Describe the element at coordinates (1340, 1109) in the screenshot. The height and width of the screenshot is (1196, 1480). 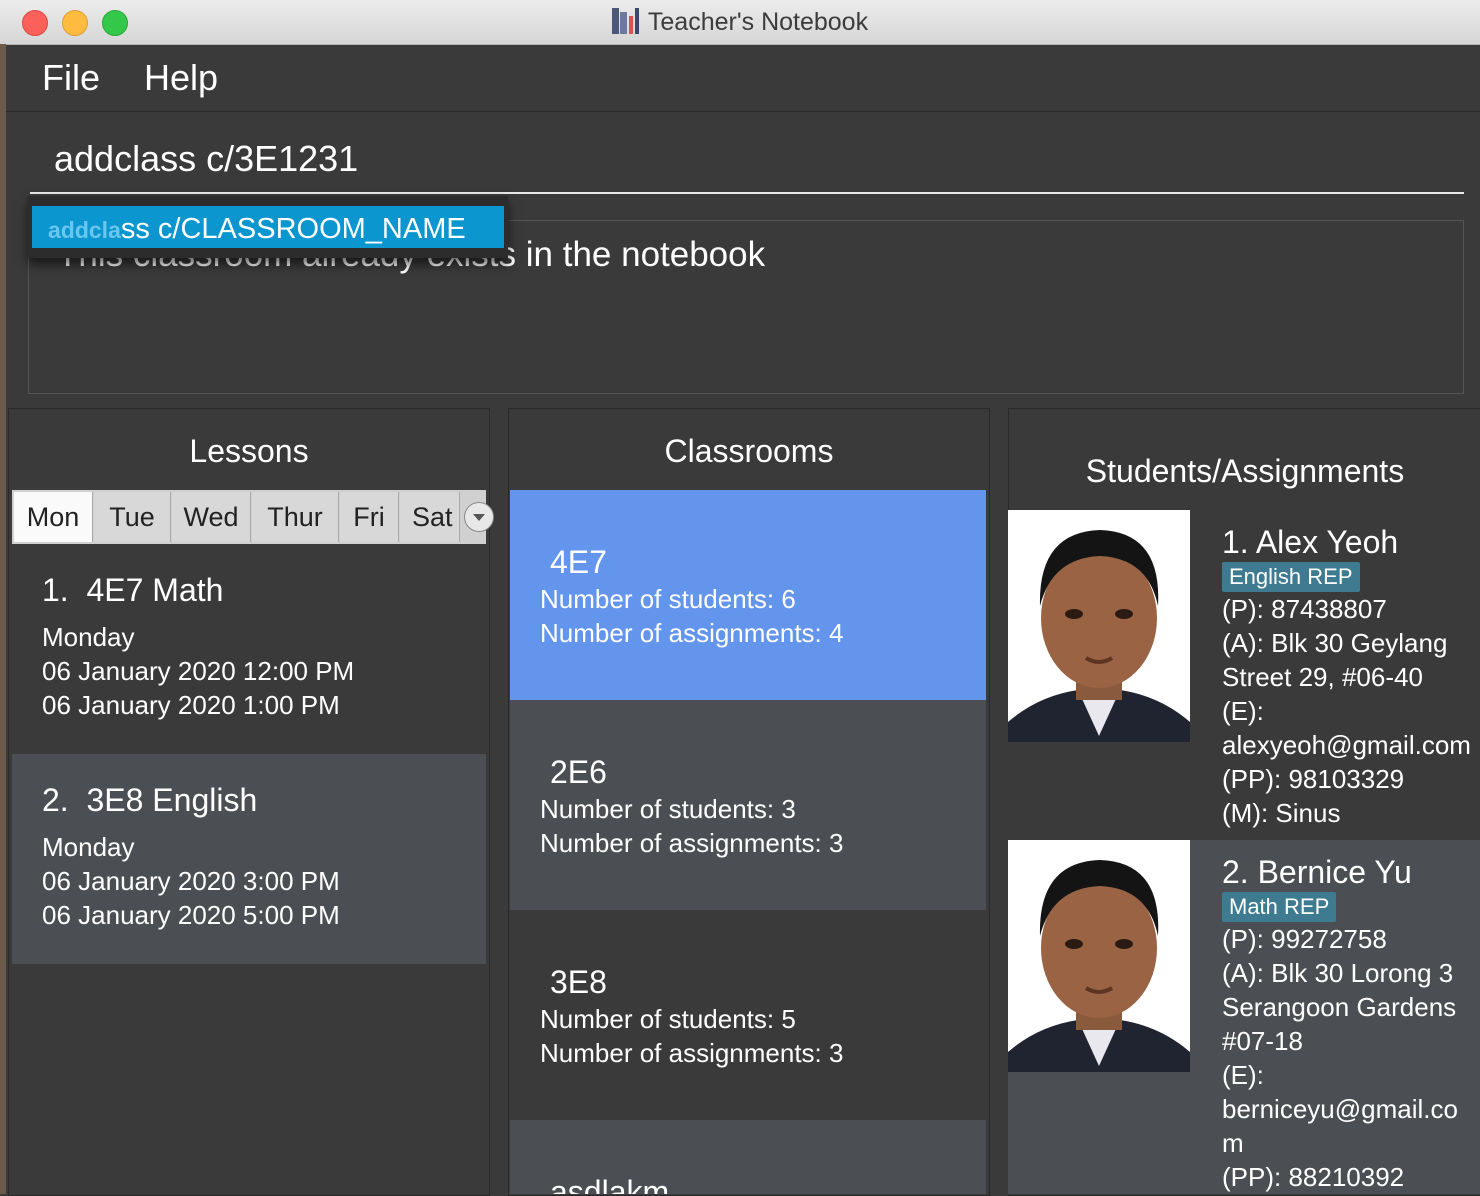
I see `student-email: berniceyu@gmail.co` at that location.